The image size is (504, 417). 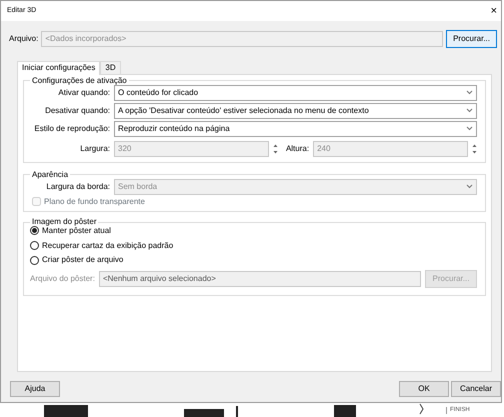 I want to click on close-button: ×, so click(x=493, y=11).